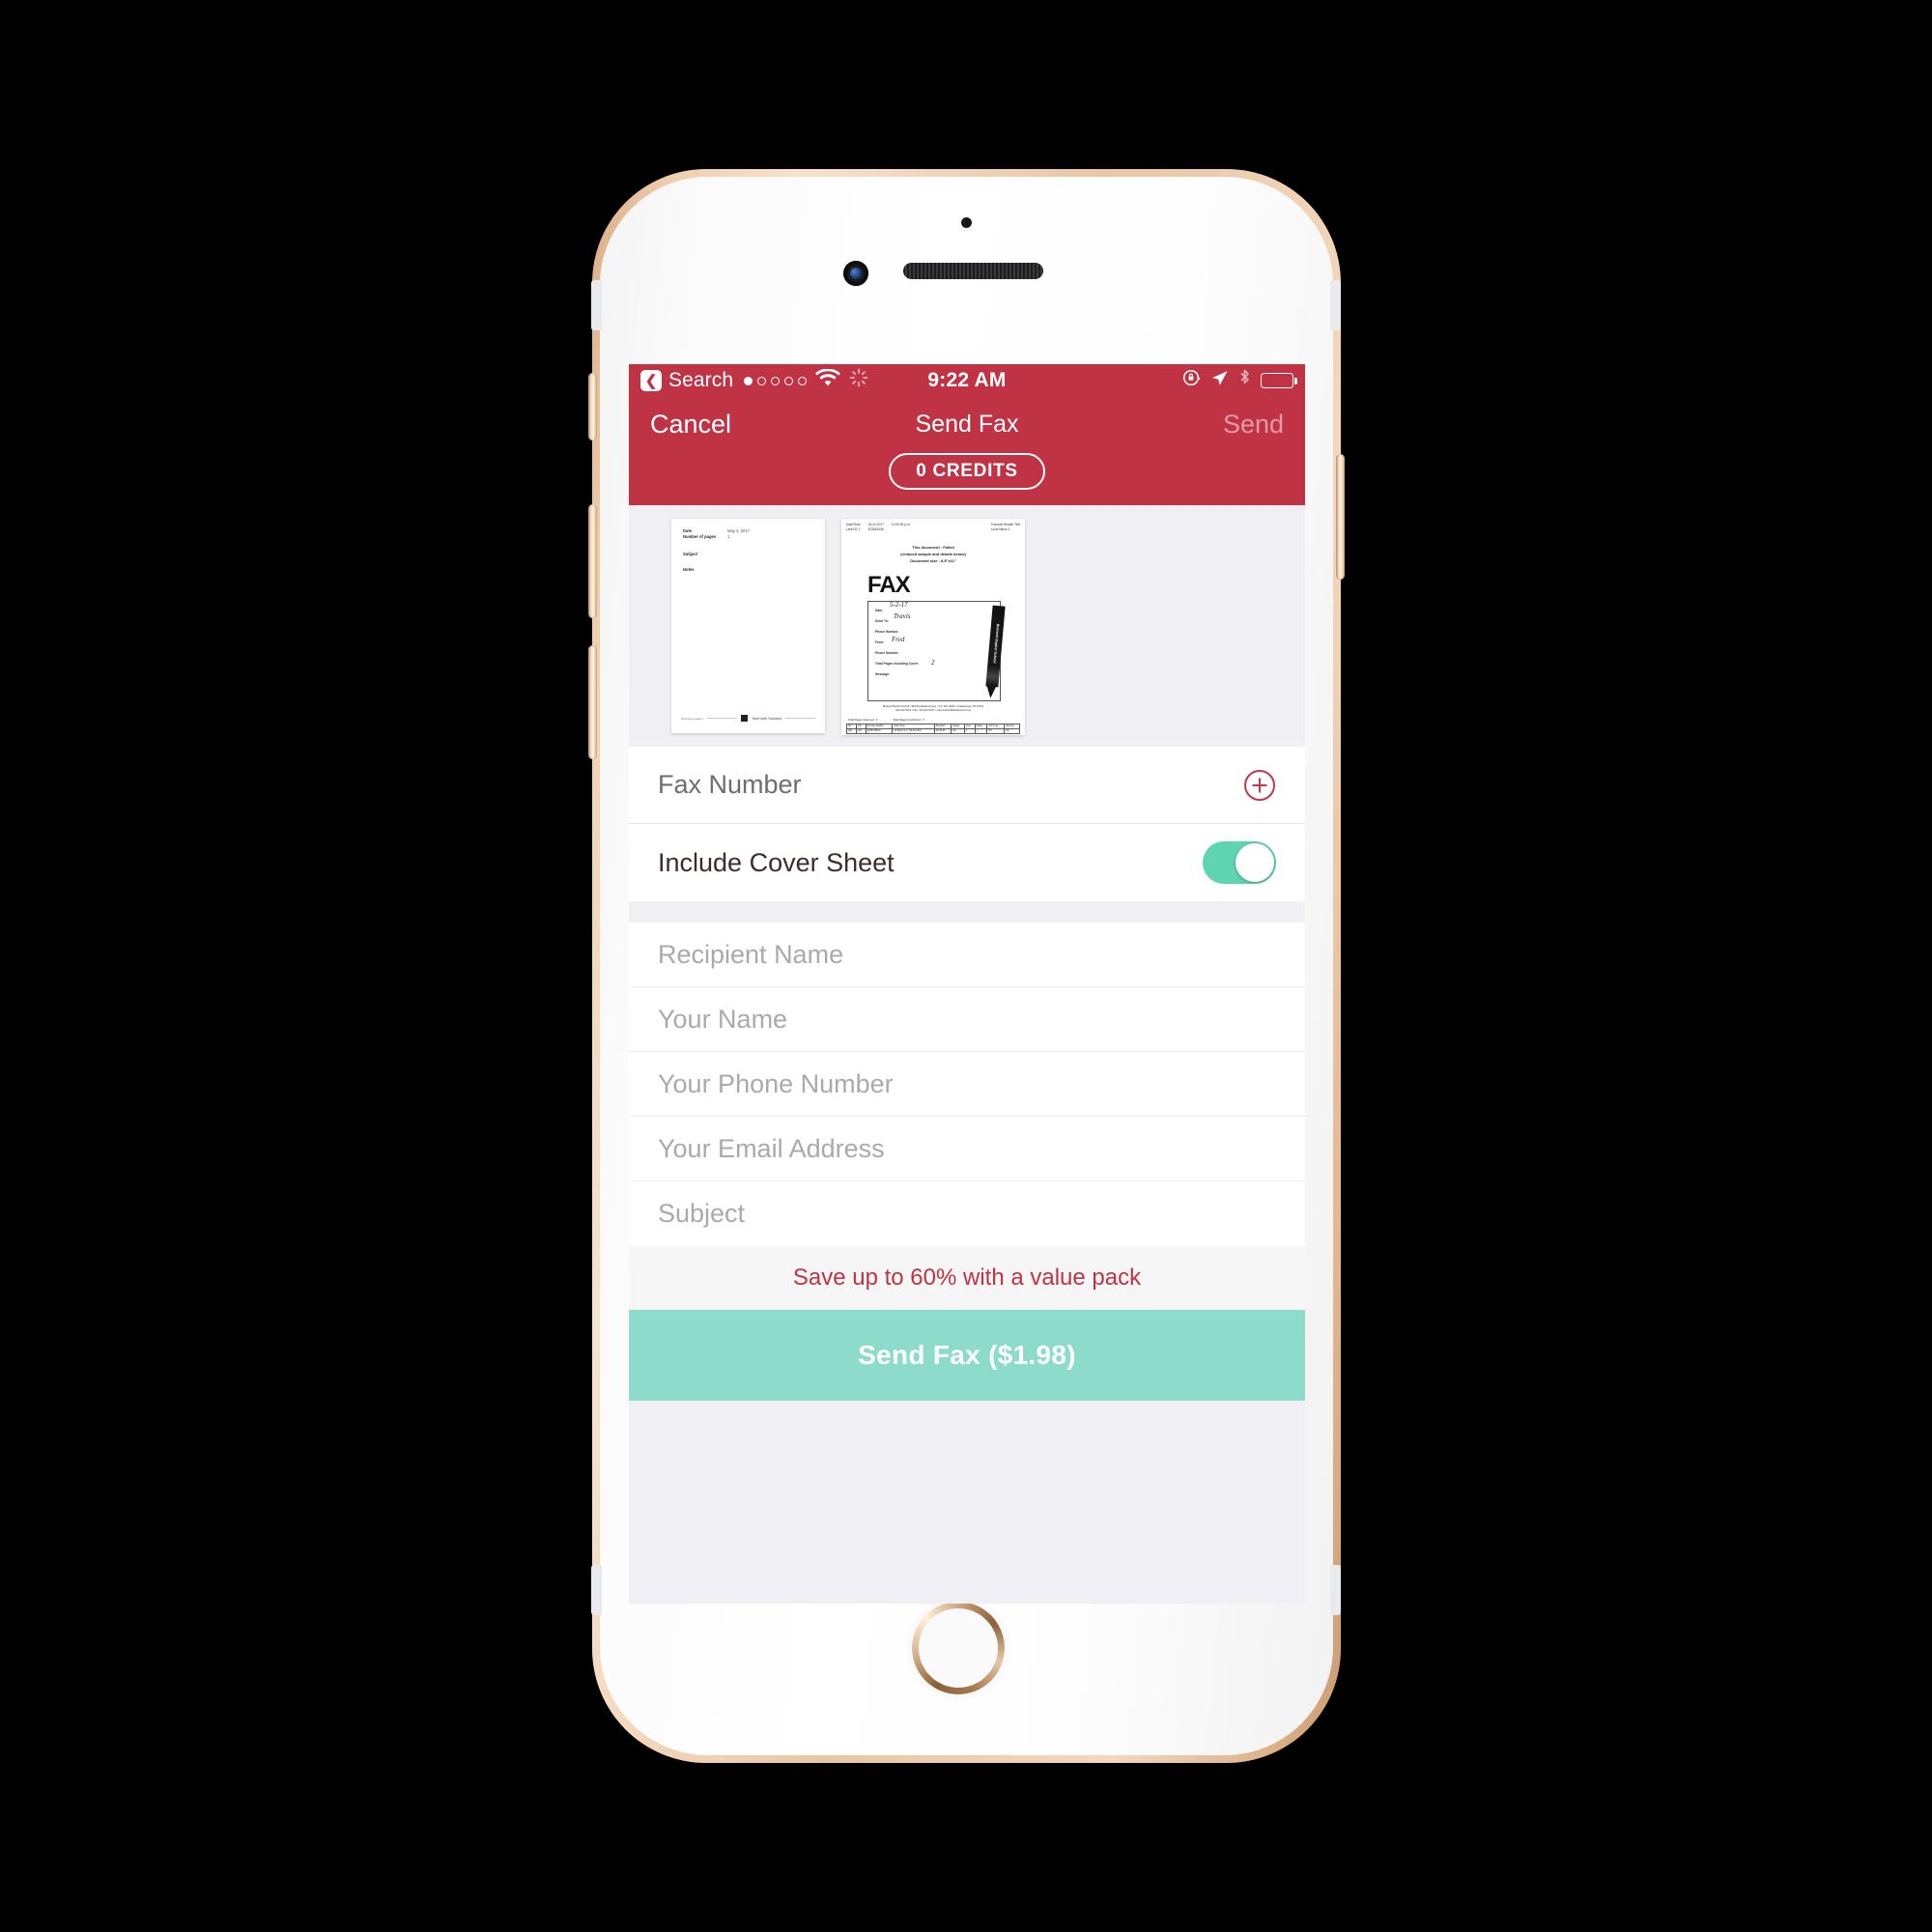 The image size is (1932, 1932). Describe the element at coordinates (767, 718) in the screenshot. I see `cover-footer-brand: Sent with Scanbot` at that location.